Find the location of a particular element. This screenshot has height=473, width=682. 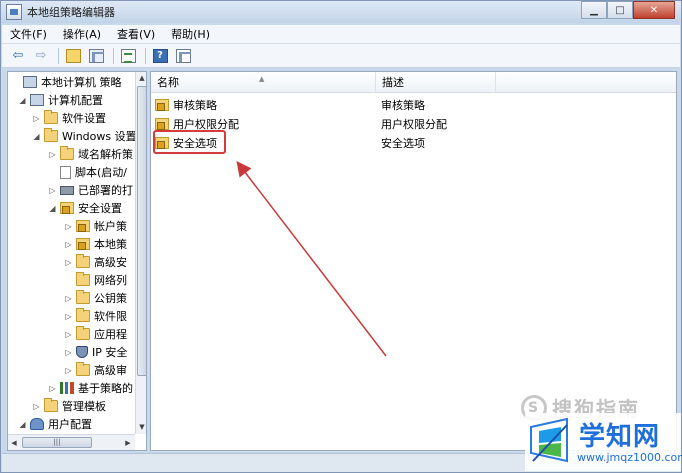

scroll-down-icon: ▼ is located at coordinates (141, 427).